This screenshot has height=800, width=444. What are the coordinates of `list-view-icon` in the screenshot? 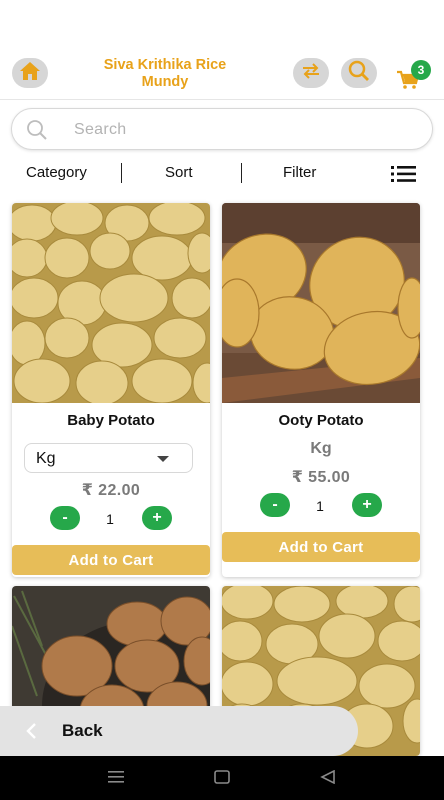 It's located at (404, 176).